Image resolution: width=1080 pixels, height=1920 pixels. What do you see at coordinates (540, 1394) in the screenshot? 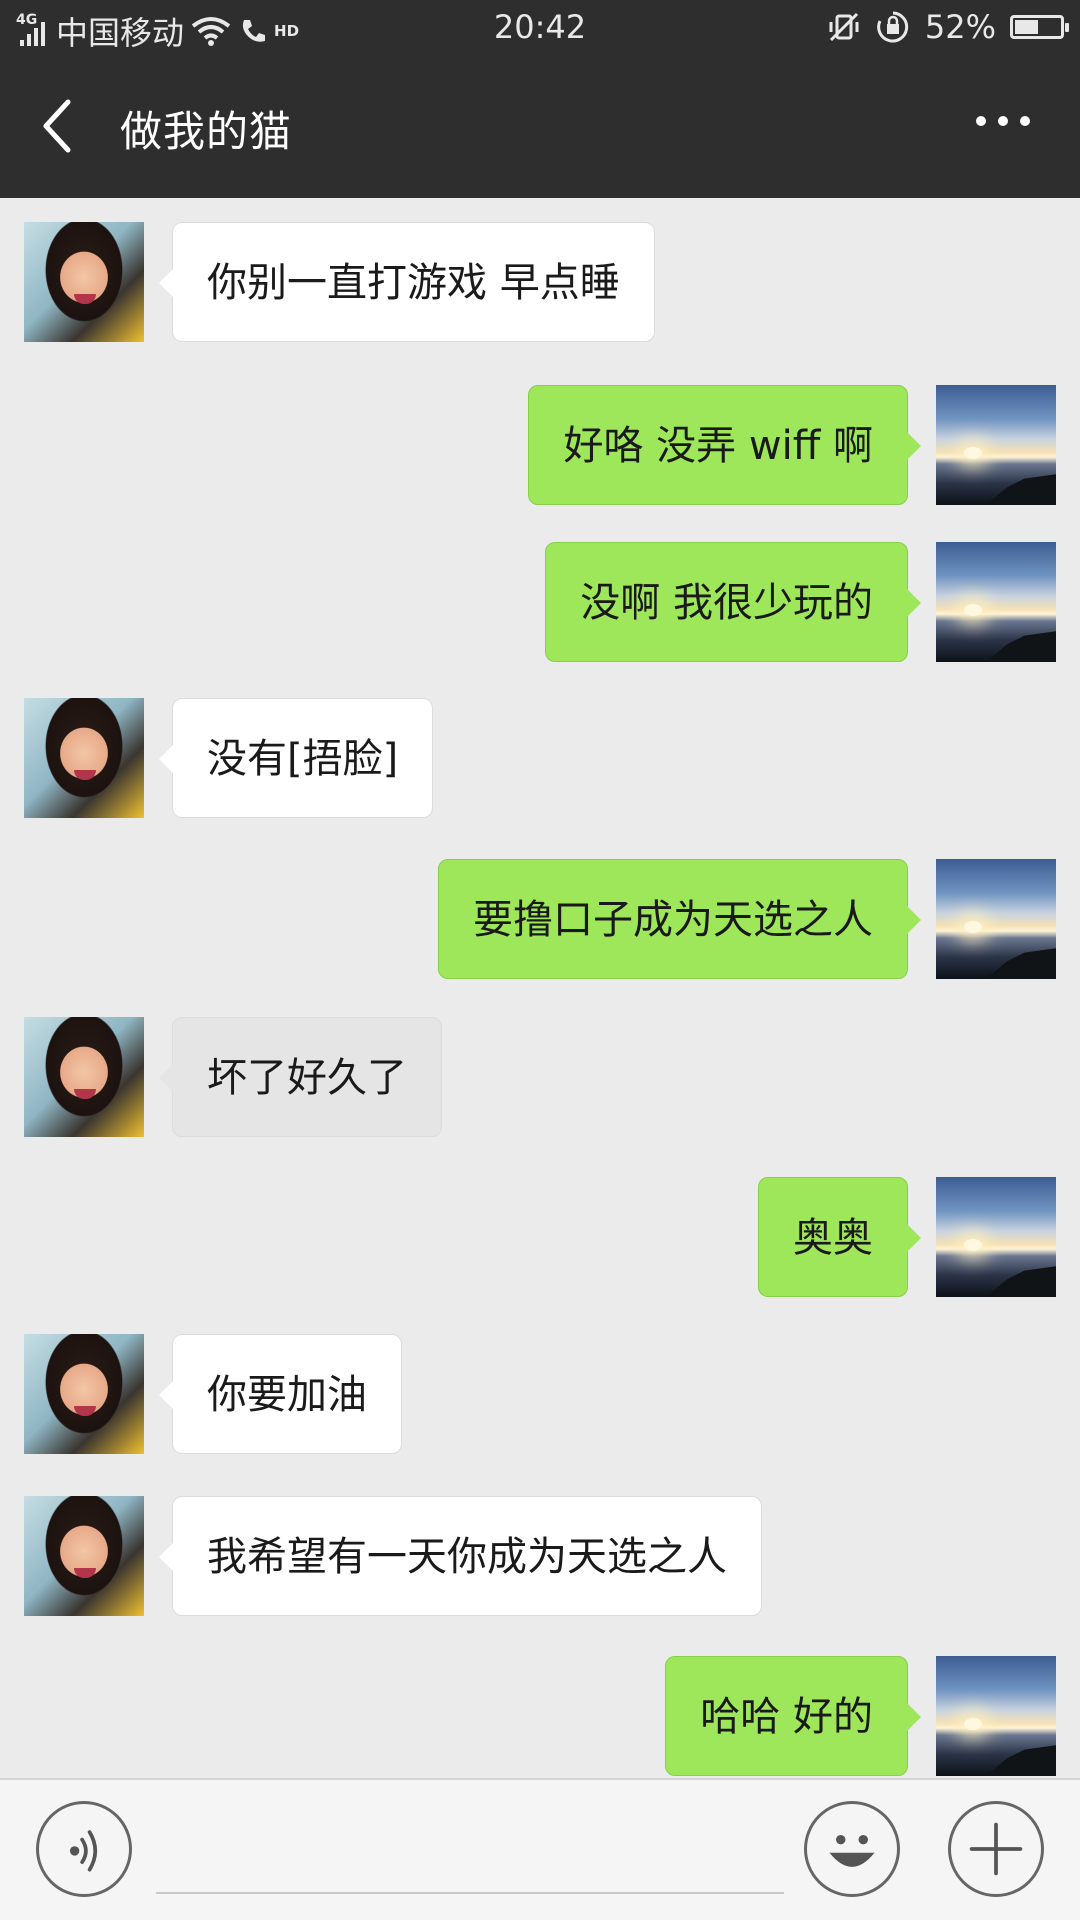
I see `incoming-message: 你要加油` at bounding box center [540, 1394].